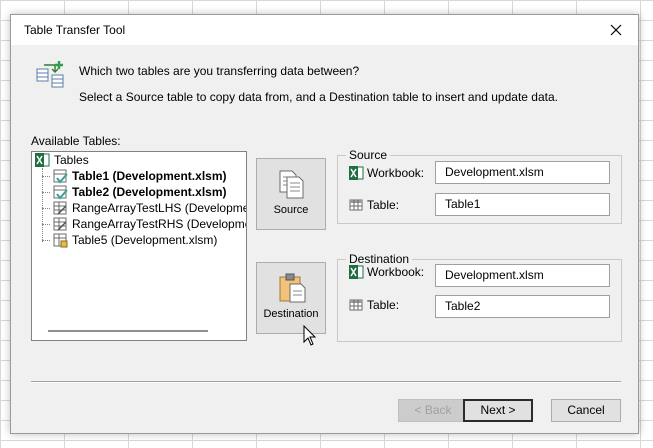 This screenshot has height=448, width=653. I want to click on source-workbook-field: Development.xlsm, so click(522, 172).